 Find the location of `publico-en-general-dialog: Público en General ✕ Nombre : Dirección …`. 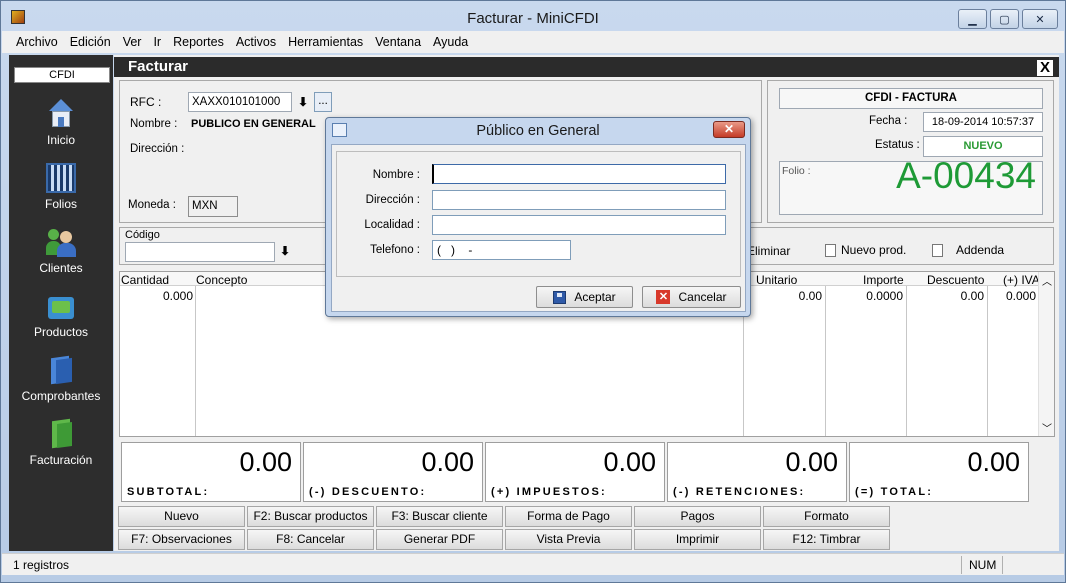

publico-en-general-dialog: Público en General ✕ Nombre : Dirección … is located at coordinates (538, 217).